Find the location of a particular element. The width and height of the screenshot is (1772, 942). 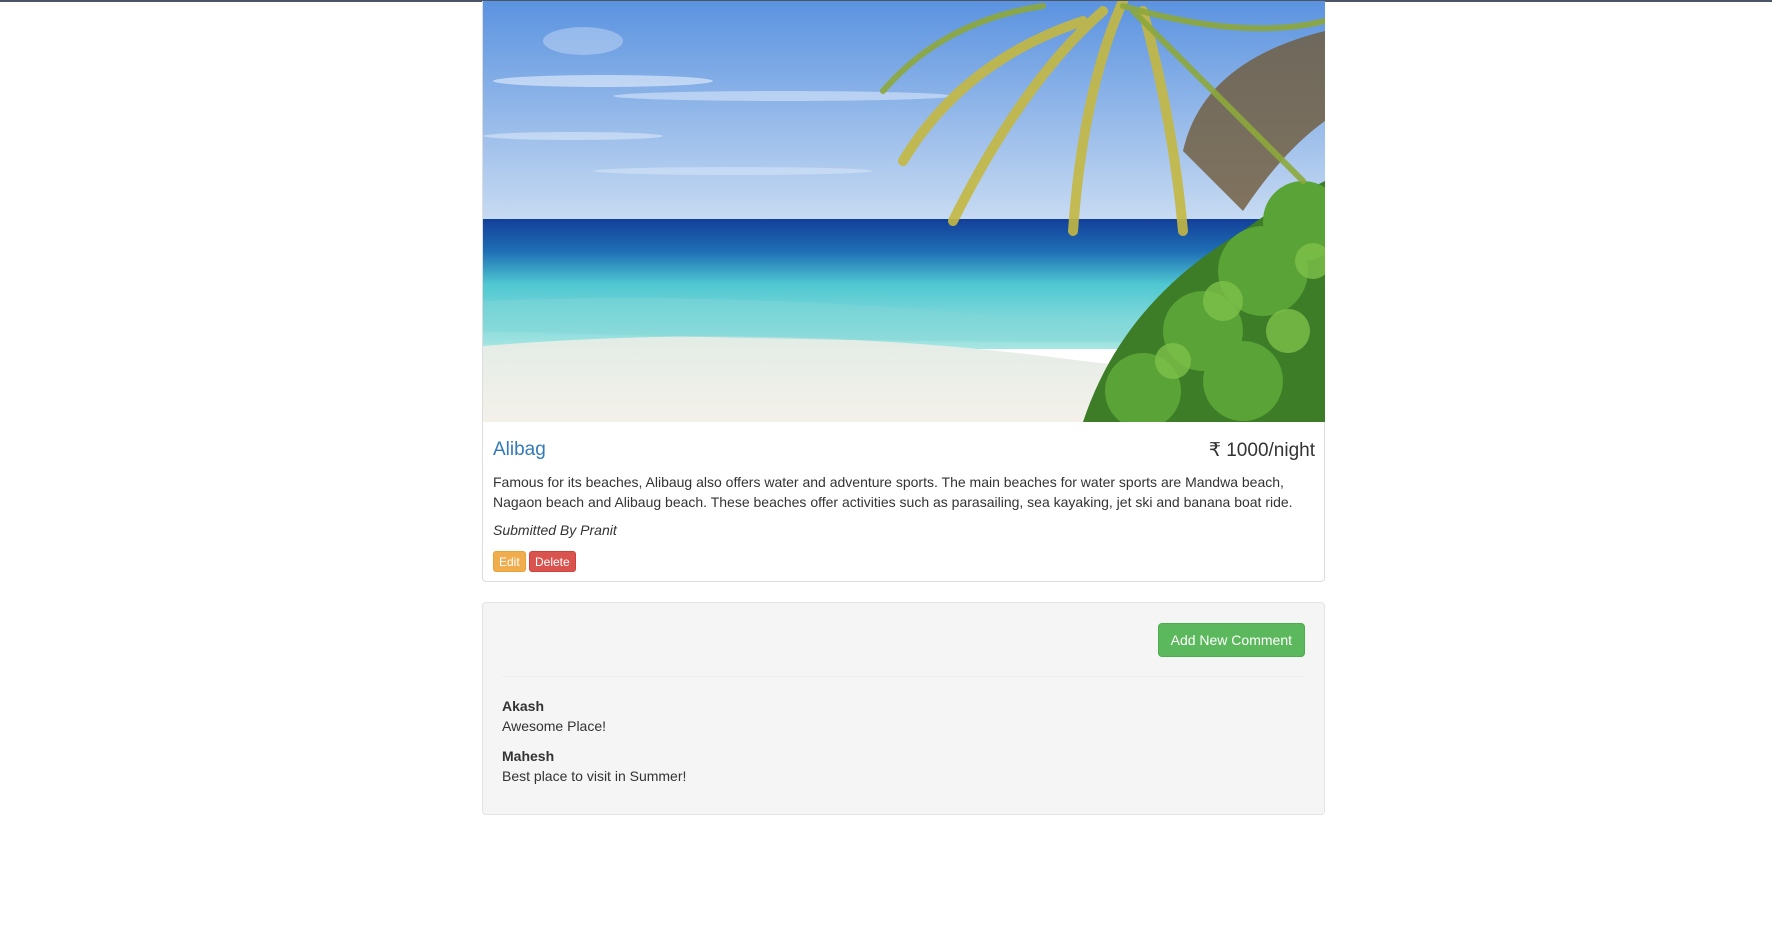

comment-author: Mahesh is located at coordinates (528, 756).